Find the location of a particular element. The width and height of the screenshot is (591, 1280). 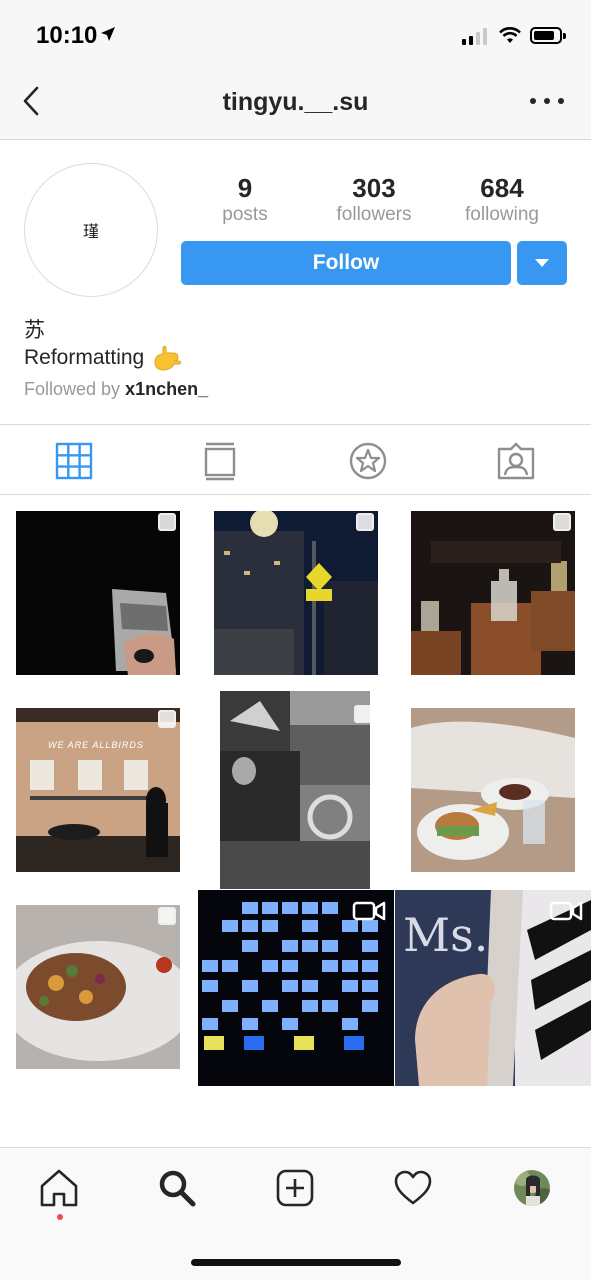

follow-button: Follow is located at coordinates (346, 263).